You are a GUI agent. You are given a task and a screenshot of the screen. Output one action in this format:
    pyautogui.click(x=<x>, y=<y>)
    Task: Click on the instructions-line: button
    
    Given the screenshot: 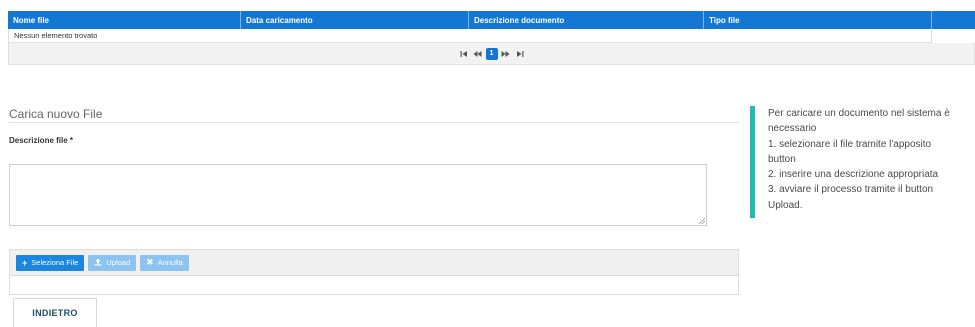 What is the action you would take?
    pyautogui.click(x=782, y=159)
    